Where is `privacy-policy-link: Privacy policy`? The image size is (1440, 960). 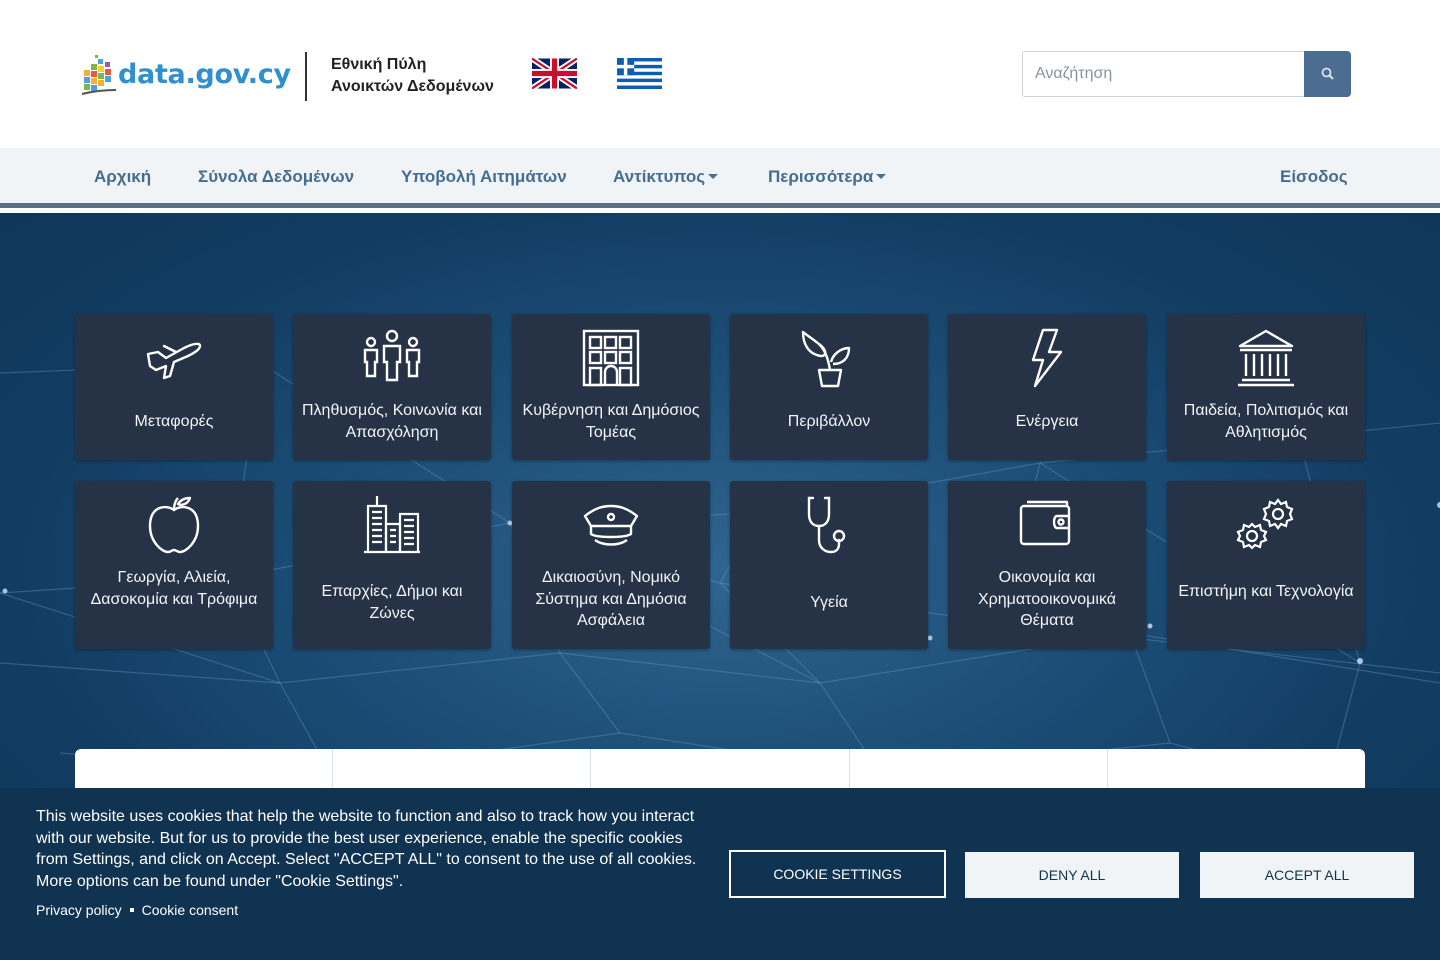 privacy-policy-link: Privacy policy is located at coordinates (79, 910).